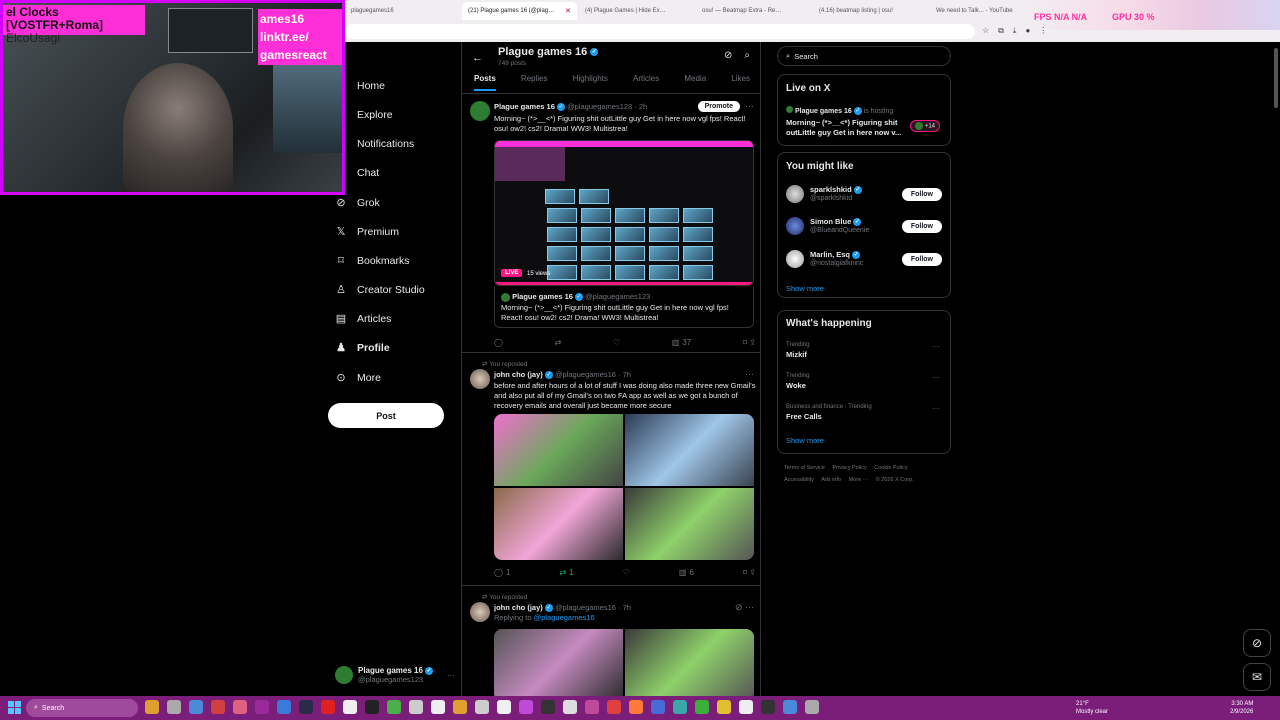  Describe the element at coordinates (367, 232) in the screenshot. I see `nav-premium: 𝕏 Premium` at that location.